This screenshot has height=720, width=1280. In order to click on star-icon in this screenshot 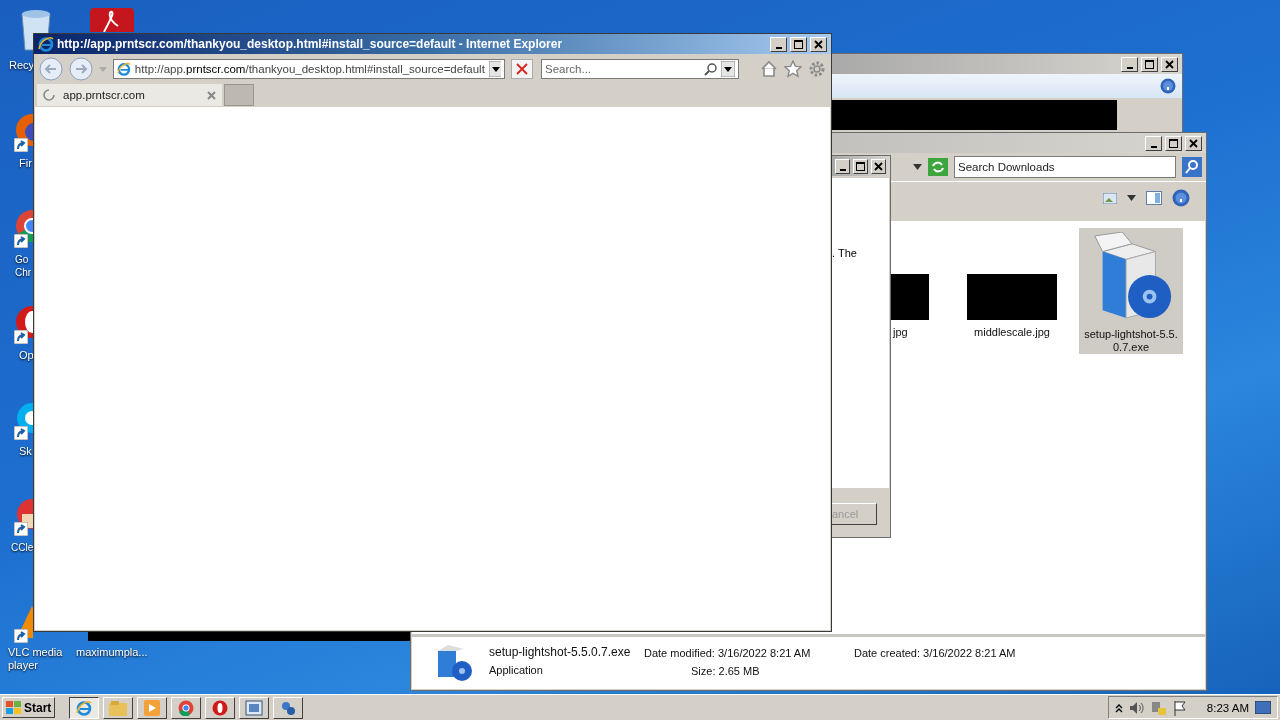, I will do `click(793, 69)`.